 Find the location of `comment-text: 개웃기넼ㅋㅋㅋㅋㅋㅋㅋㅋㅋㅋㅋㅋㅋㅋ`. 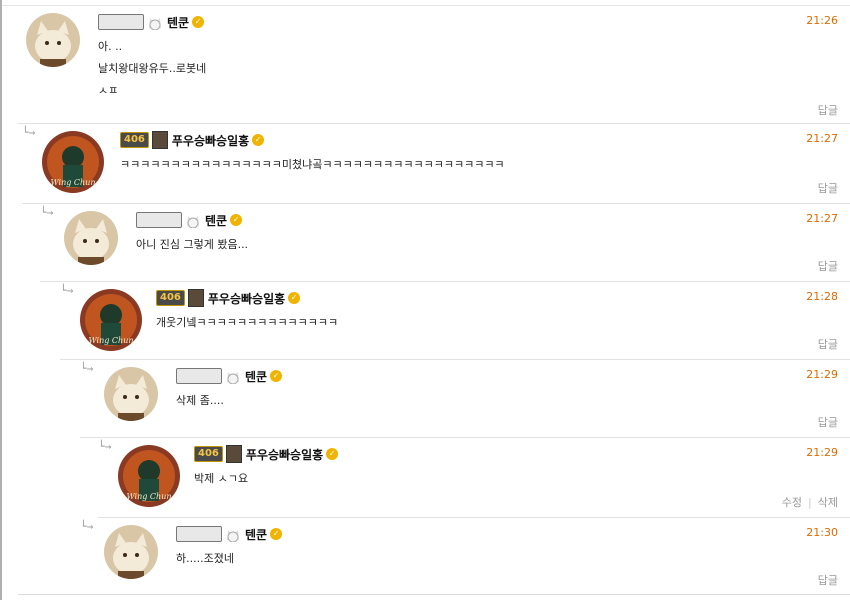

comment-text: 개웃기넼ㅋㅋㅋㅋㅋㅋㅋㅋㅋㅋㅋㅋㅋㅋ is located at coordinates (247, 323).